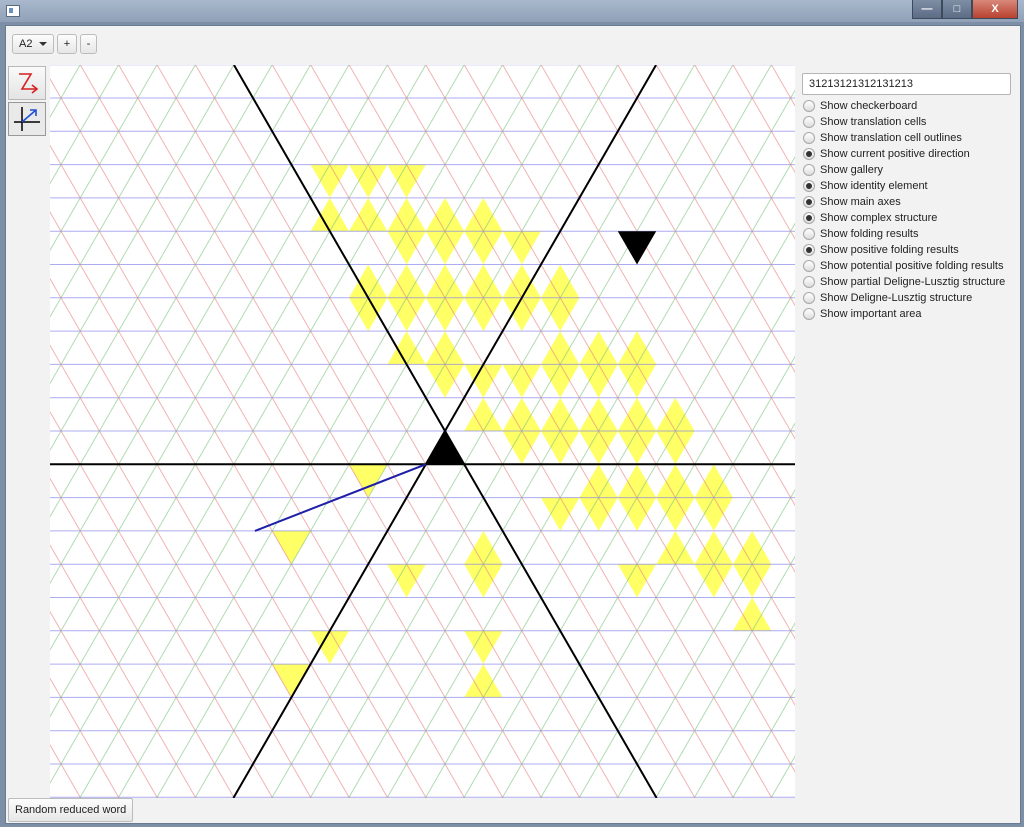 The width and height of the screenshot is (1024, 827). I want to click on option-label: Show checkerboard, so click(869, 106).